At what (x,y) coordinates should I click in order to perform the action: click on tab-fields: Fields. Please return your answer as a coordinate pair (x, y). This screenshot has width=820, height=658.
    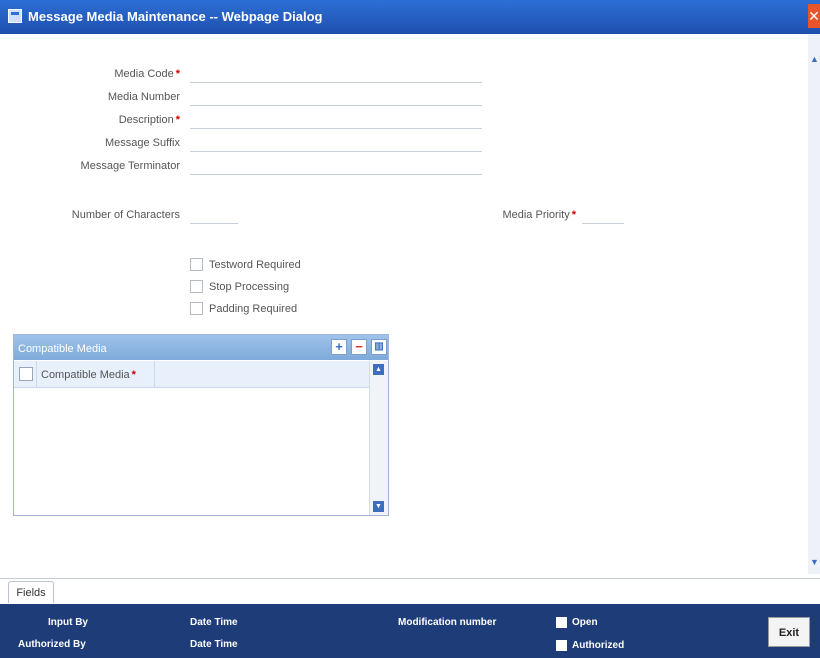
    Looking at the image, I should click on (31, 592).